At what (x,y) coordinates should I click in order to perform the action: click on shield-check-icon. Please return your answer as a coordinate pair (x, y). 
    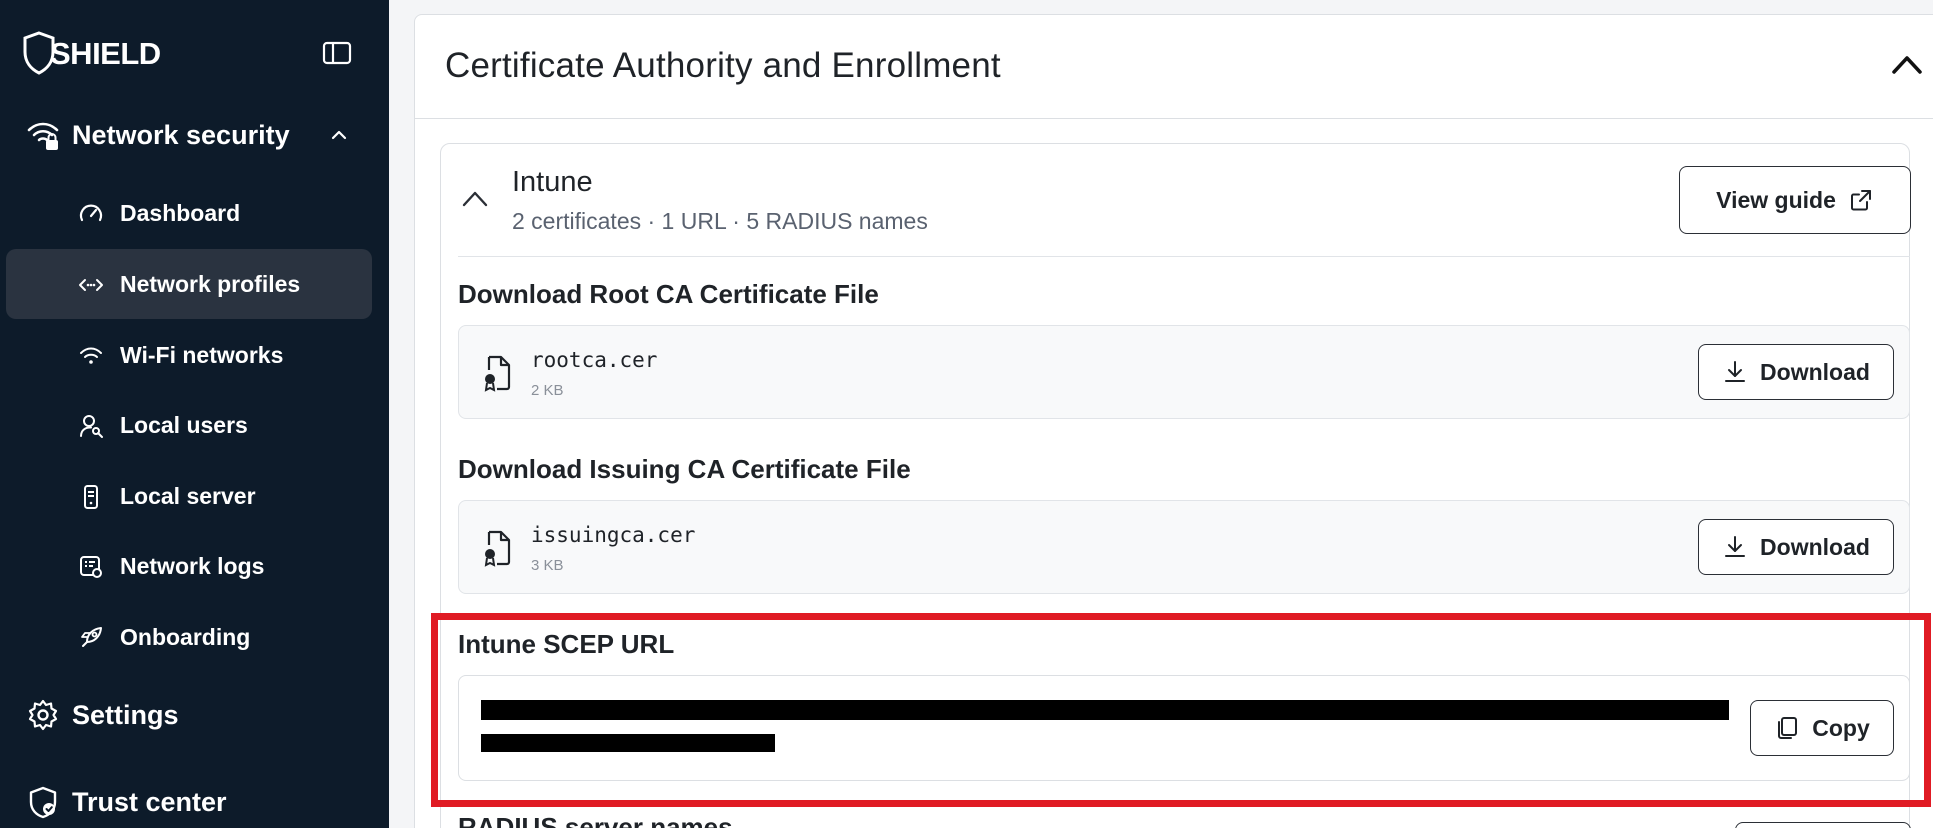
    Looking at the image, I should click on (43, 802).